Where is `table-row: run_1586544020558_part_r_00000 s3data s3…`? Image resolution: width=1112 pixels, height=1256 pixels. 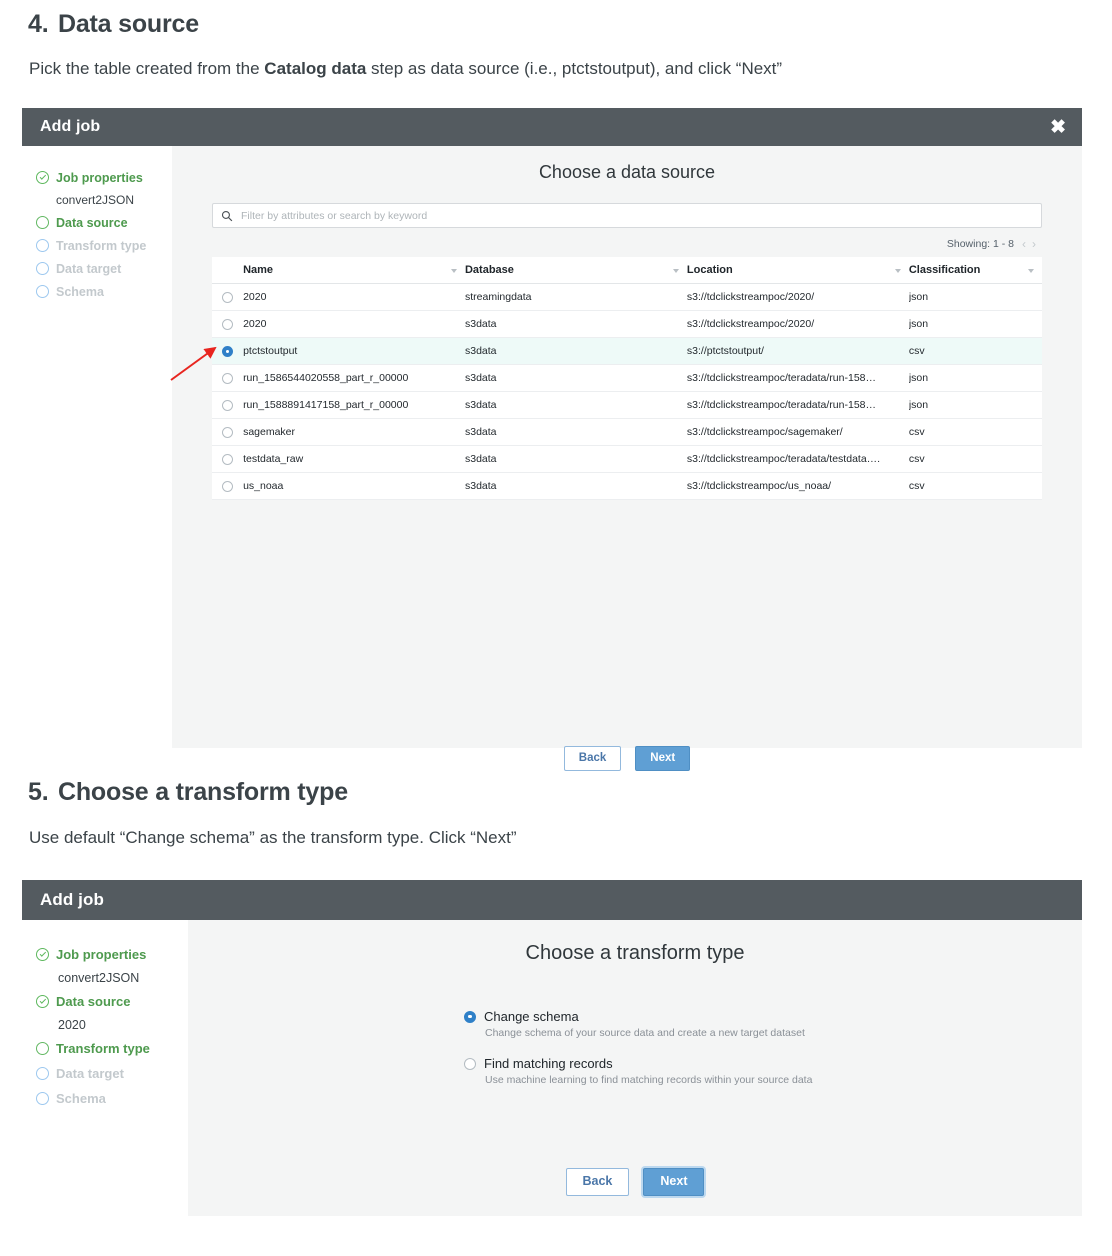
table-row: run_1586544020558_part_r_00000 s3data s3… is located at coordinates (627, 378).